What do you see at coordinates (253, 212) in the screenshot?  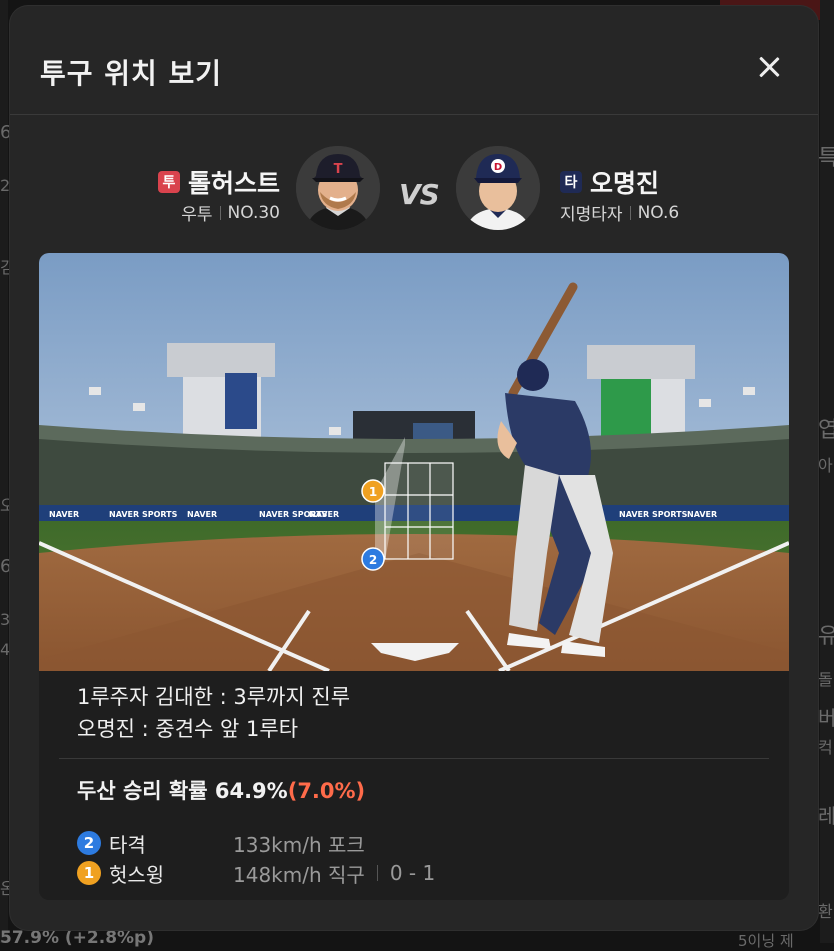 I see `pitcher-number: NO.30` at bounding box center [253, 212].